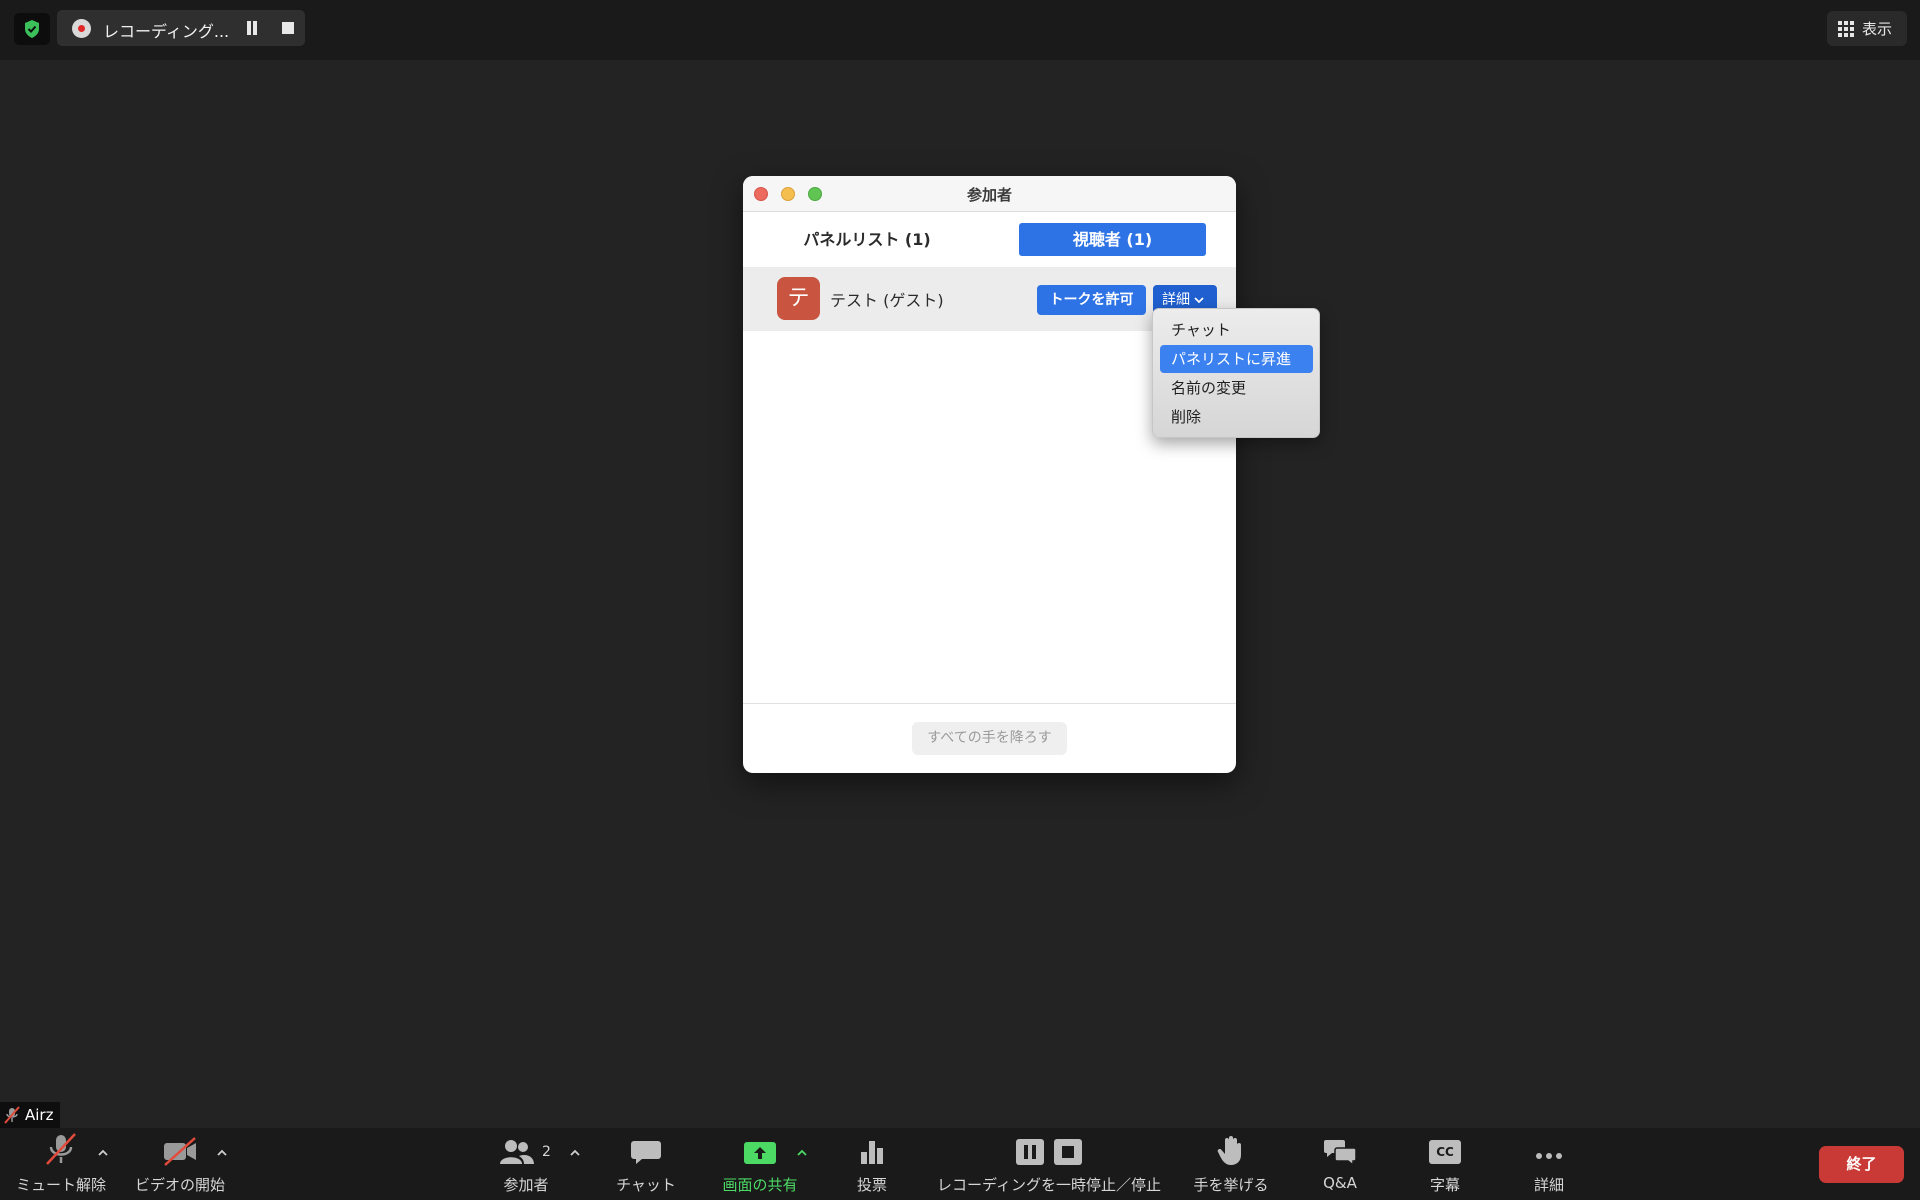 Image resolution: width=1920 pixels, height=1200 pixels. What do you see at coordinates (575, 1149) in the screenshot?
I see `participants-options-chevron-up-icon` at bounding box center [575, 1149].